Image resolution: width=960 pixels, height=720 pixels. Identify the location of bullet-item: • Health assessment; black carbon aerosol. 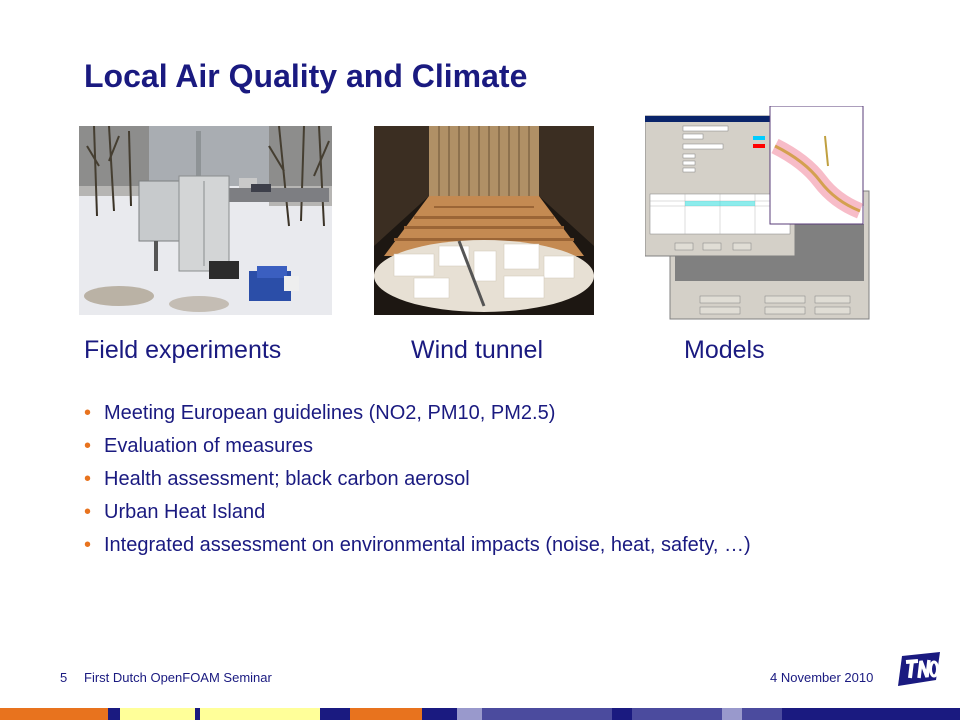
(474, 479).